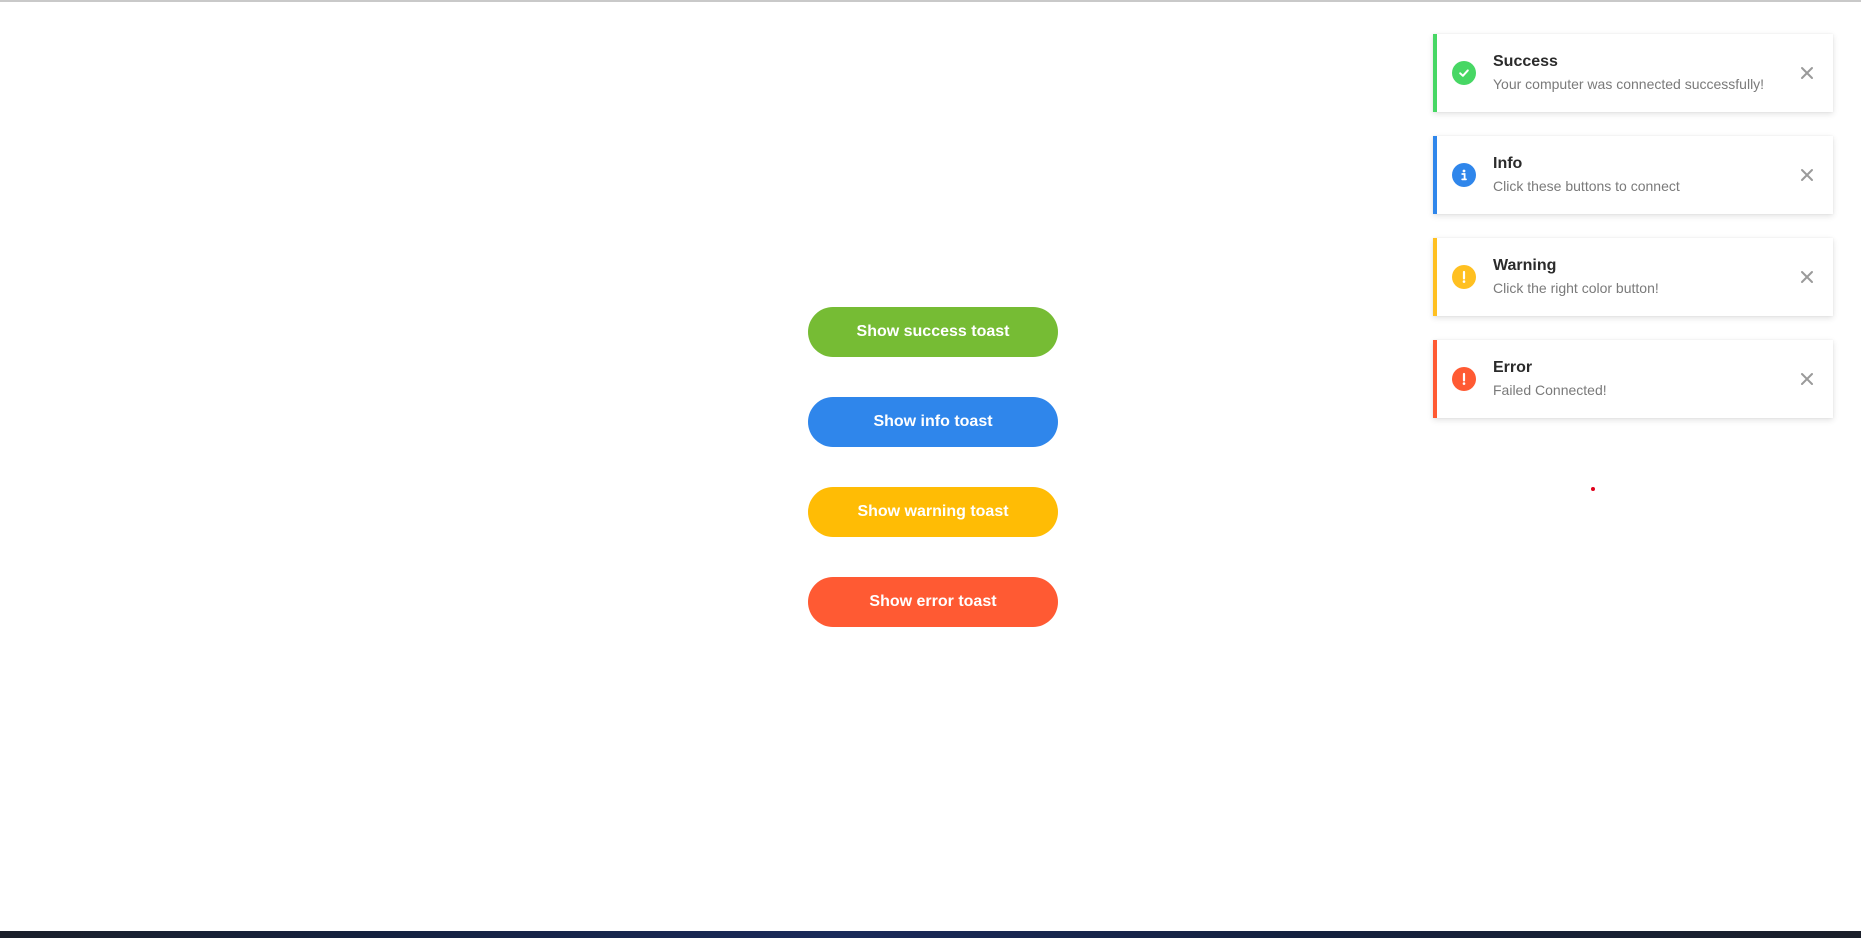 This screenshot has height=938, width=1861. What do you see at coordinates (1464, 73) in the screenshot?
I see `check-circle-icon` at bounding box center [1464, 73].